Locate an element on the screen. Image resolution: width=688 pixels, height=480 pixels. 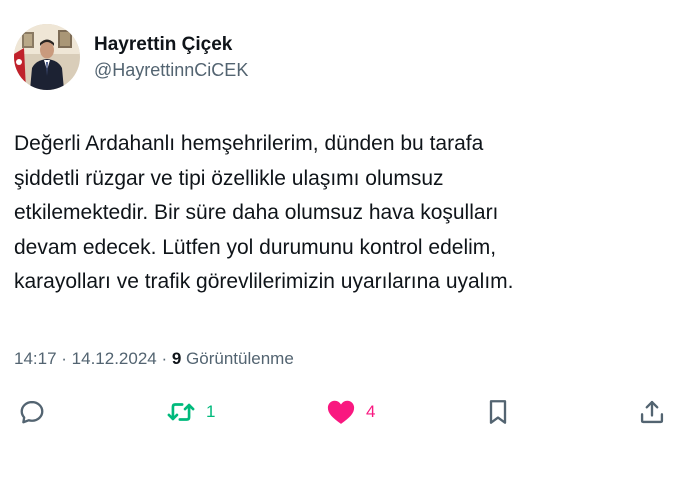
share-icon is located at coordinates (652, 412).